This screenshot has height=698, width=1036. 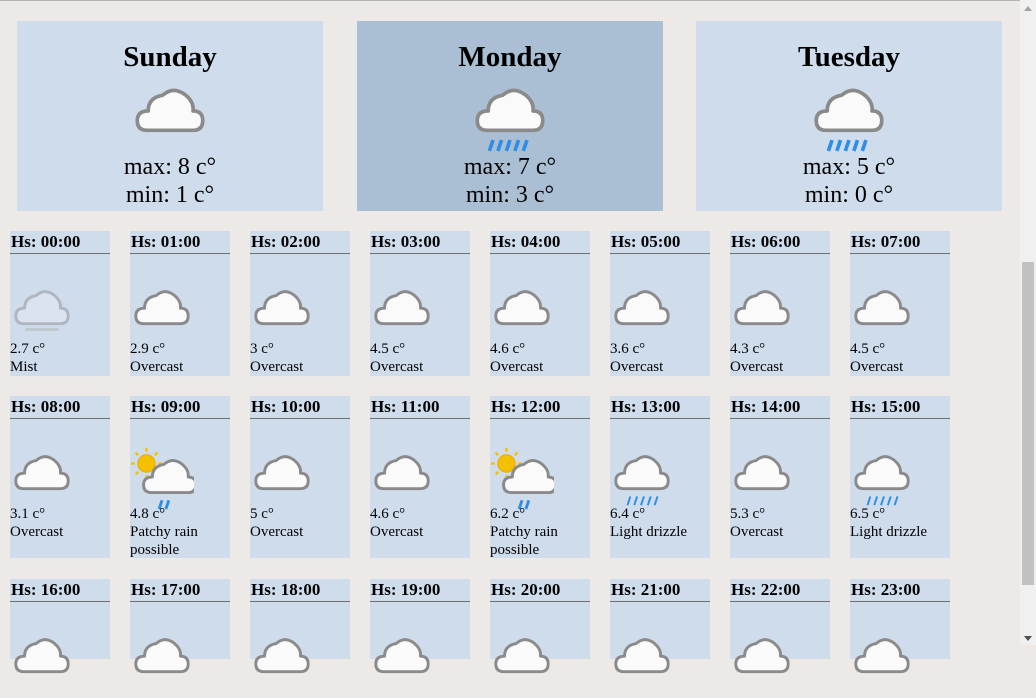 I want to click on hour-condition: Mist, so click(x=24, y=367).